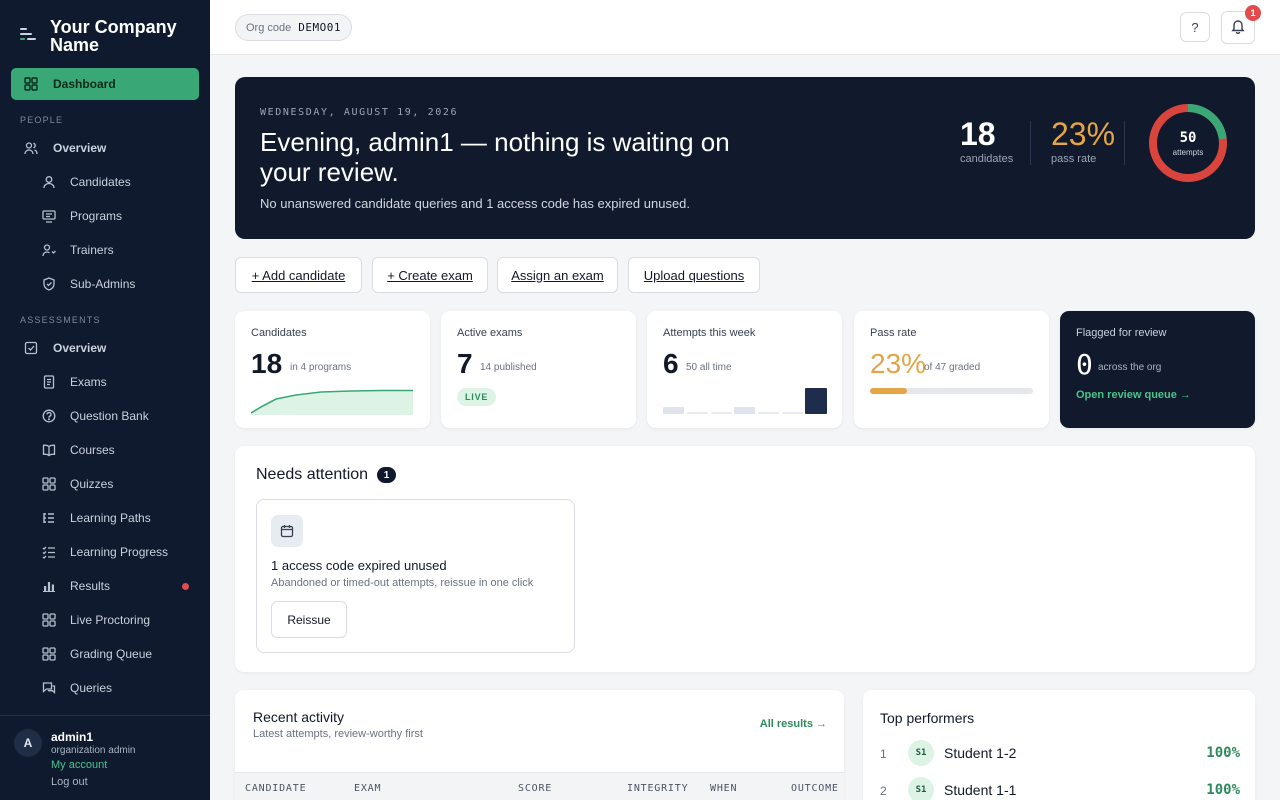 The height and width of the screenshot is (800, 1280). What do you see at coordinates (105, 284) in the screenshot?
I see `sidebar-item-sub-admins: Sub-Admins` at bounding box center [105, 284].